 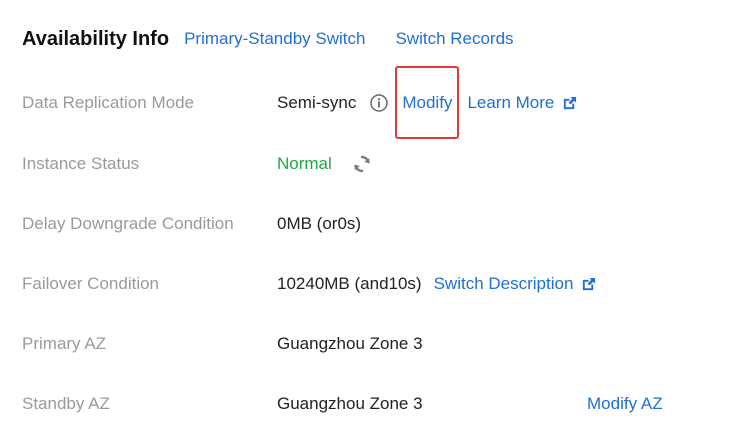 I want to click on delay-downgrade-condition-value: 0MB (or0s), so click(x=319, y=223).